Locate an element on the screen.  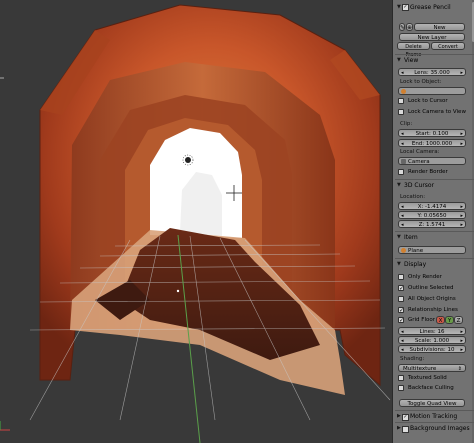
grease-pencil-title: Grease Pencil is located at coordinates (430, 7).